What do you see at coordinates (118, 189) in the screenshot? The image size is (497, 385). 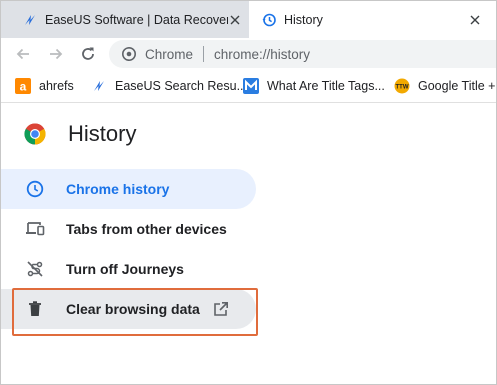 I see `sidebar-item-label: Chrome history` at bounding box center [118, 189].